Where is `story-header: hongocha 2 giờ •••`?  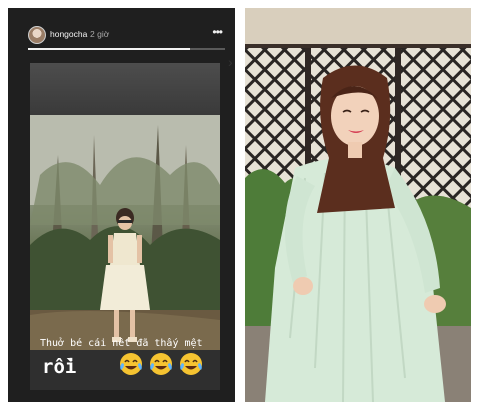
story-header: hongocha 2 giờ ••• is located at coordinates (128, 37).